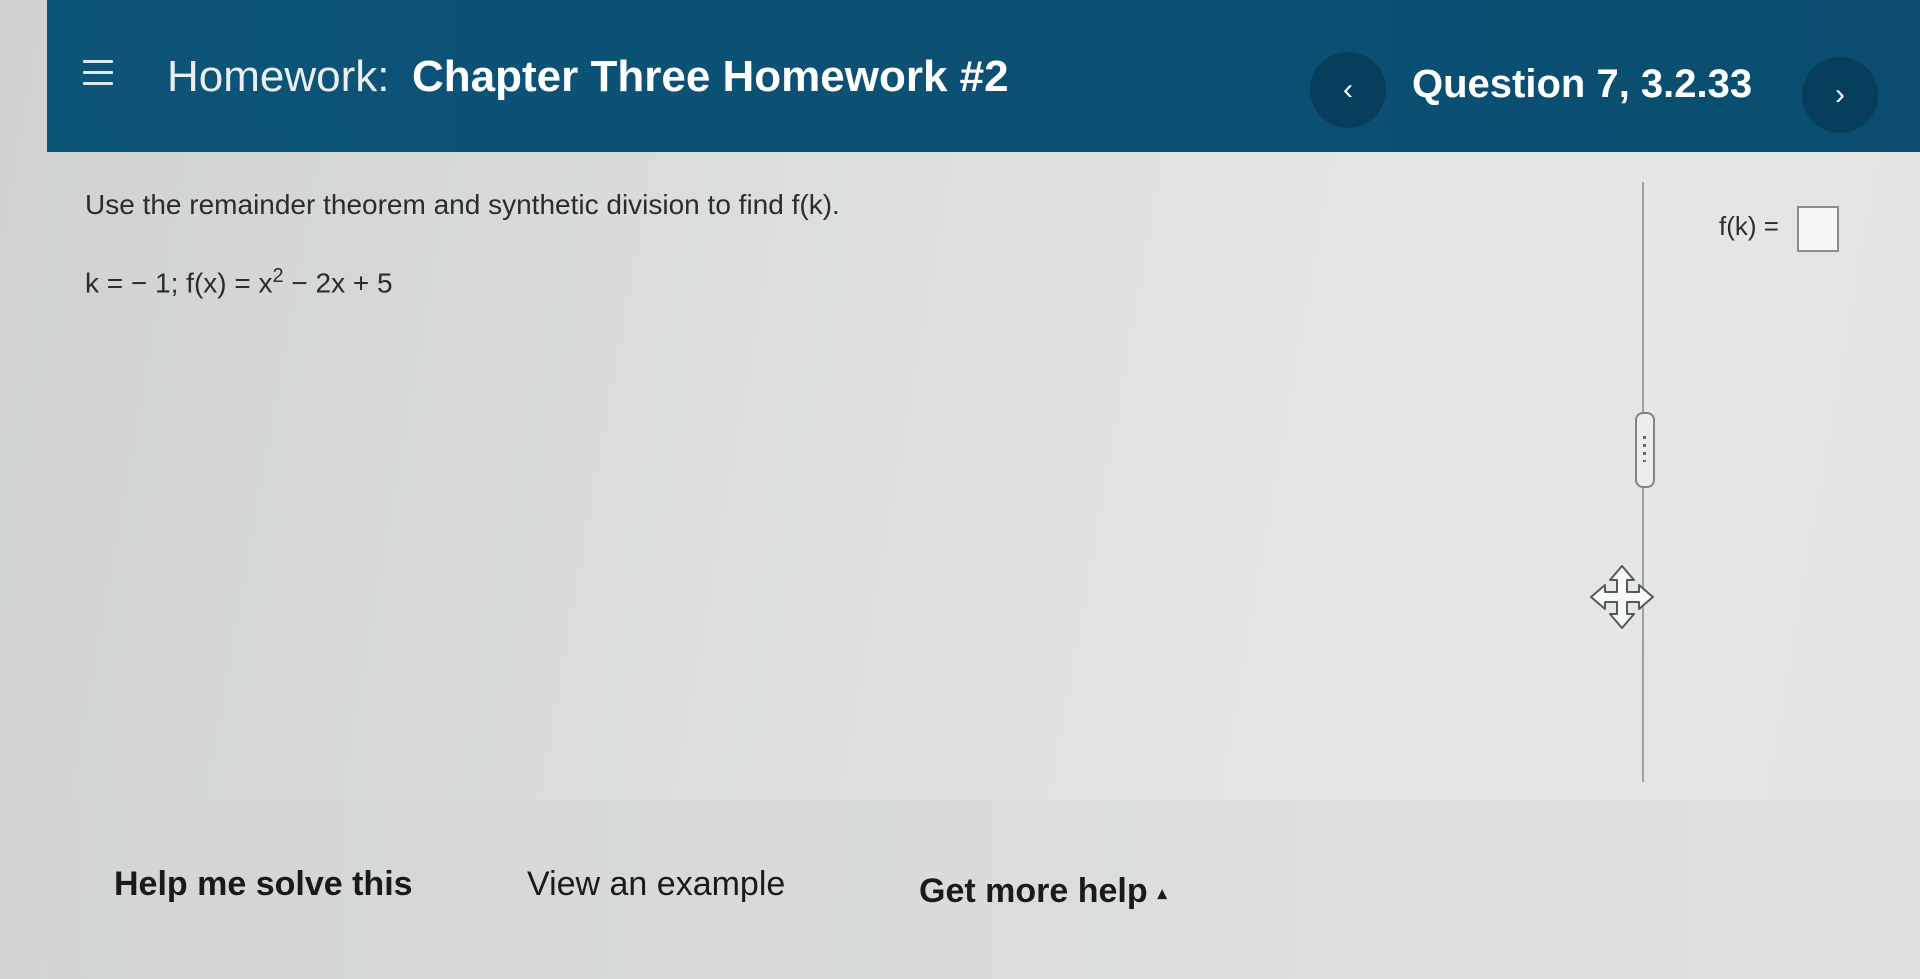 This screenshot has height=979, width=1920. Describe the element at coordinates (179, 283) in the screenshot. I see `given-prefix: k = − 1; f(x) = x` at that location.